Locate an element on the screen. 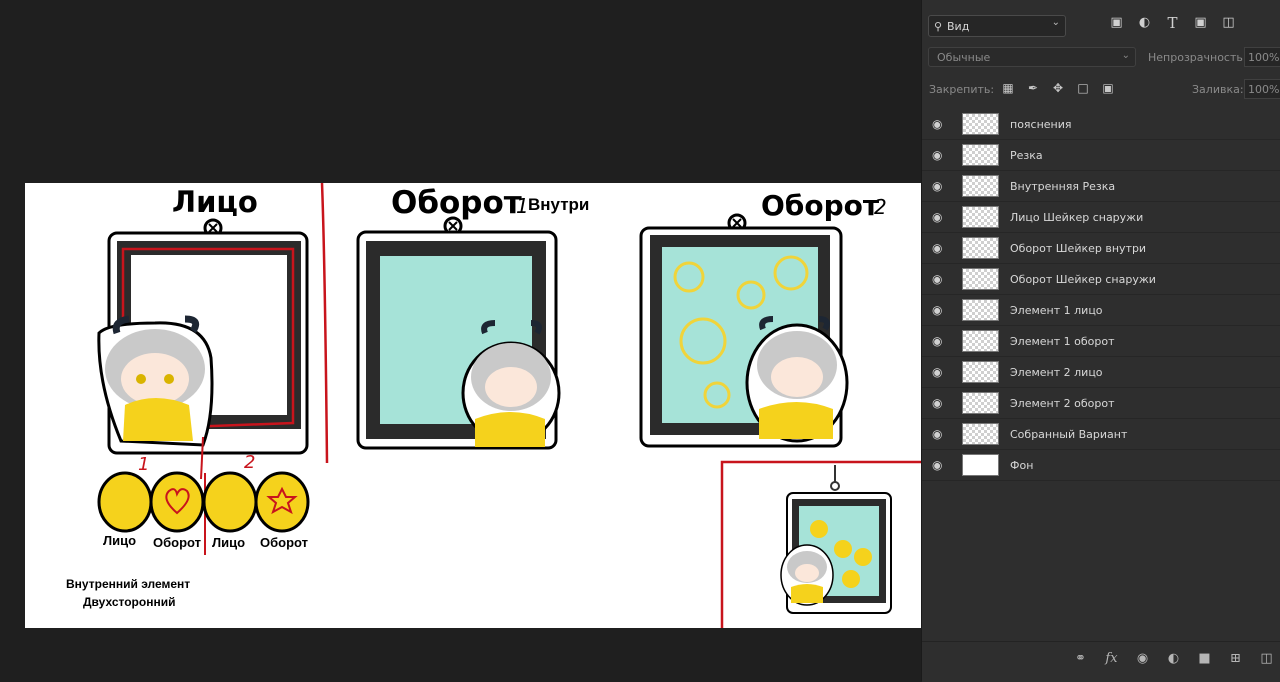  title-back1-number: 1 is located at coordinates (522, 206).